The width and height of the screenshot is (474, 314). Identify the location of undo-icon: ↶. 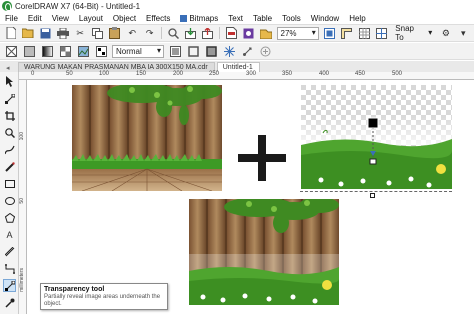
(132, 33).